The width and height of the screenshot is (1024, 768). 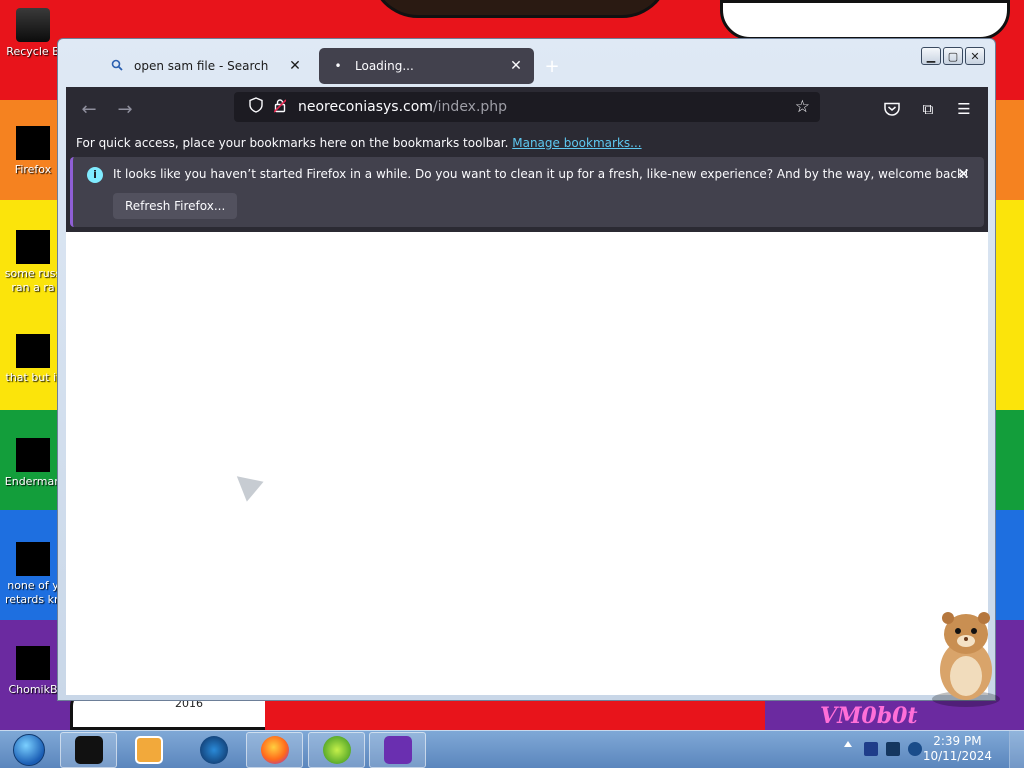 I want to click on forward-arrow-icon: →, so click(x=125, y=109).